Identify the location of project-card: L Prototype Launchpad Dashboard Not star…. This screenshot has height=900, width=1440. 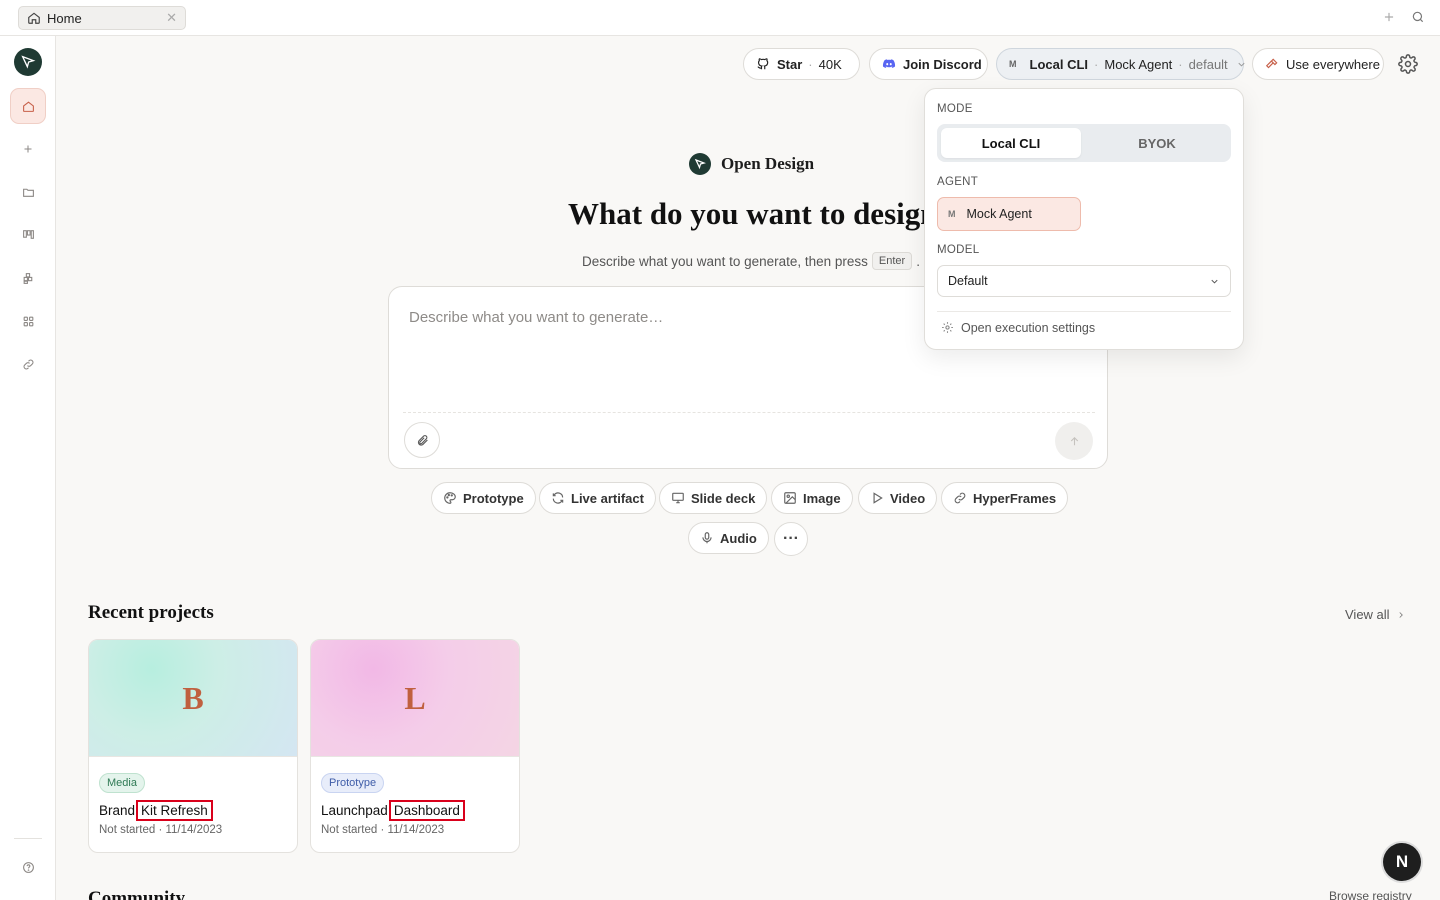
(415, 746).